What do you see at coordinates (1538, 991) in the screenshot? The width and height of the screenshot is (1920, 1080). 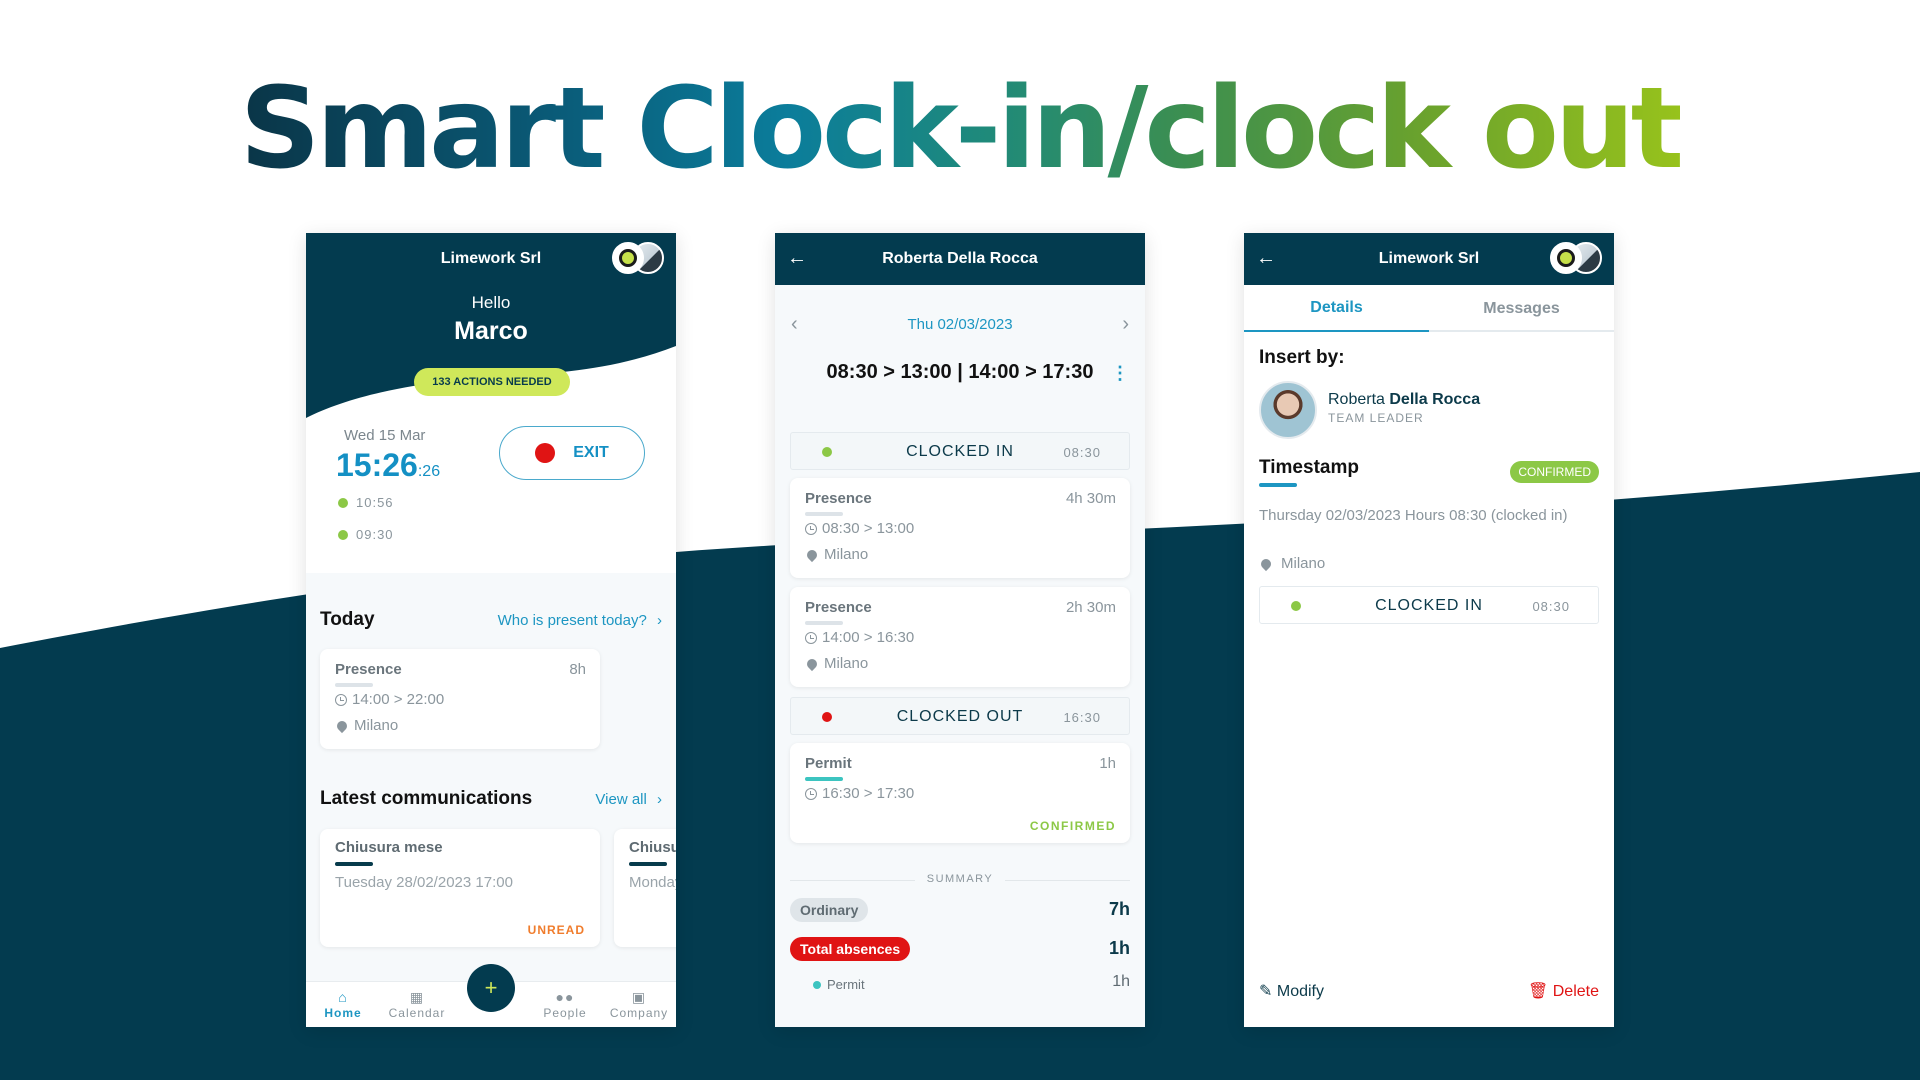 I see `trash-icon: 🗑` at bounding box center [1538, 991].